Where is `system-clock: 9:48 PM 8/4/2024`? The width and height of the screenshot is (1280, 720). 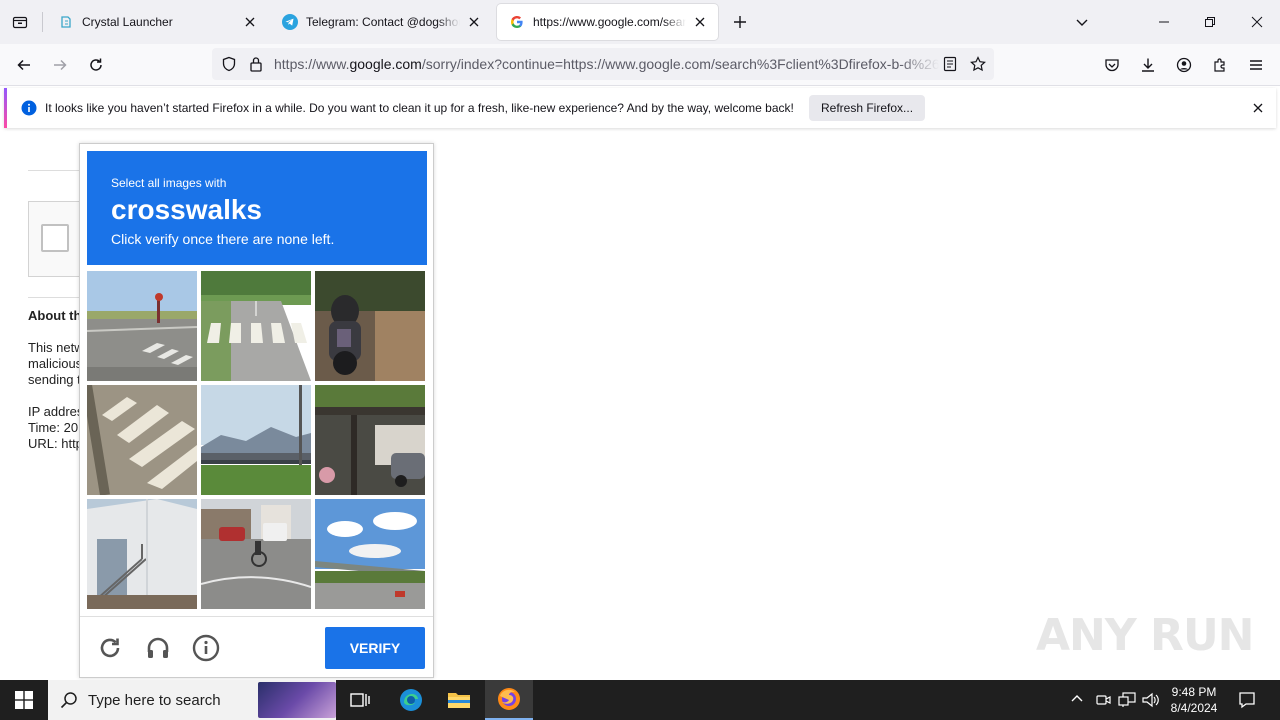 system-clock: 9:48 PM 8/4/2024 is located at coordinates (1194, 700).